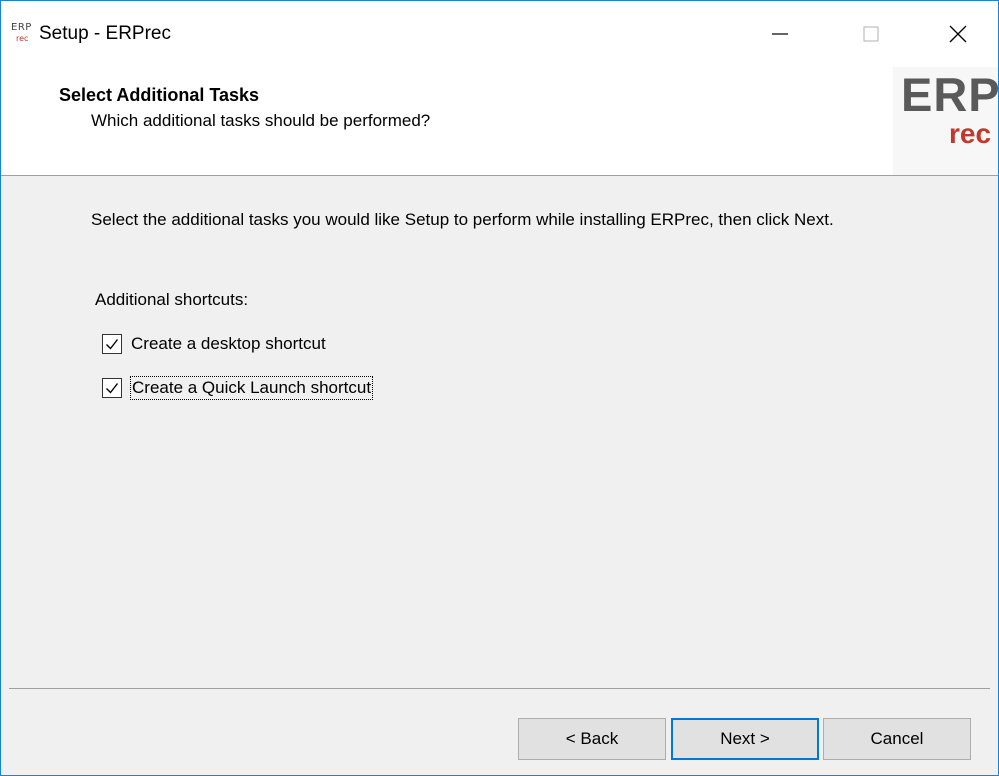 This screenshot has height=776, width=999. What do you see at coordinates (228, 344) in the screenshot?
I see `desktop-shortcut-label: Create a desktop shortcut` at bounding box center [228, 344].